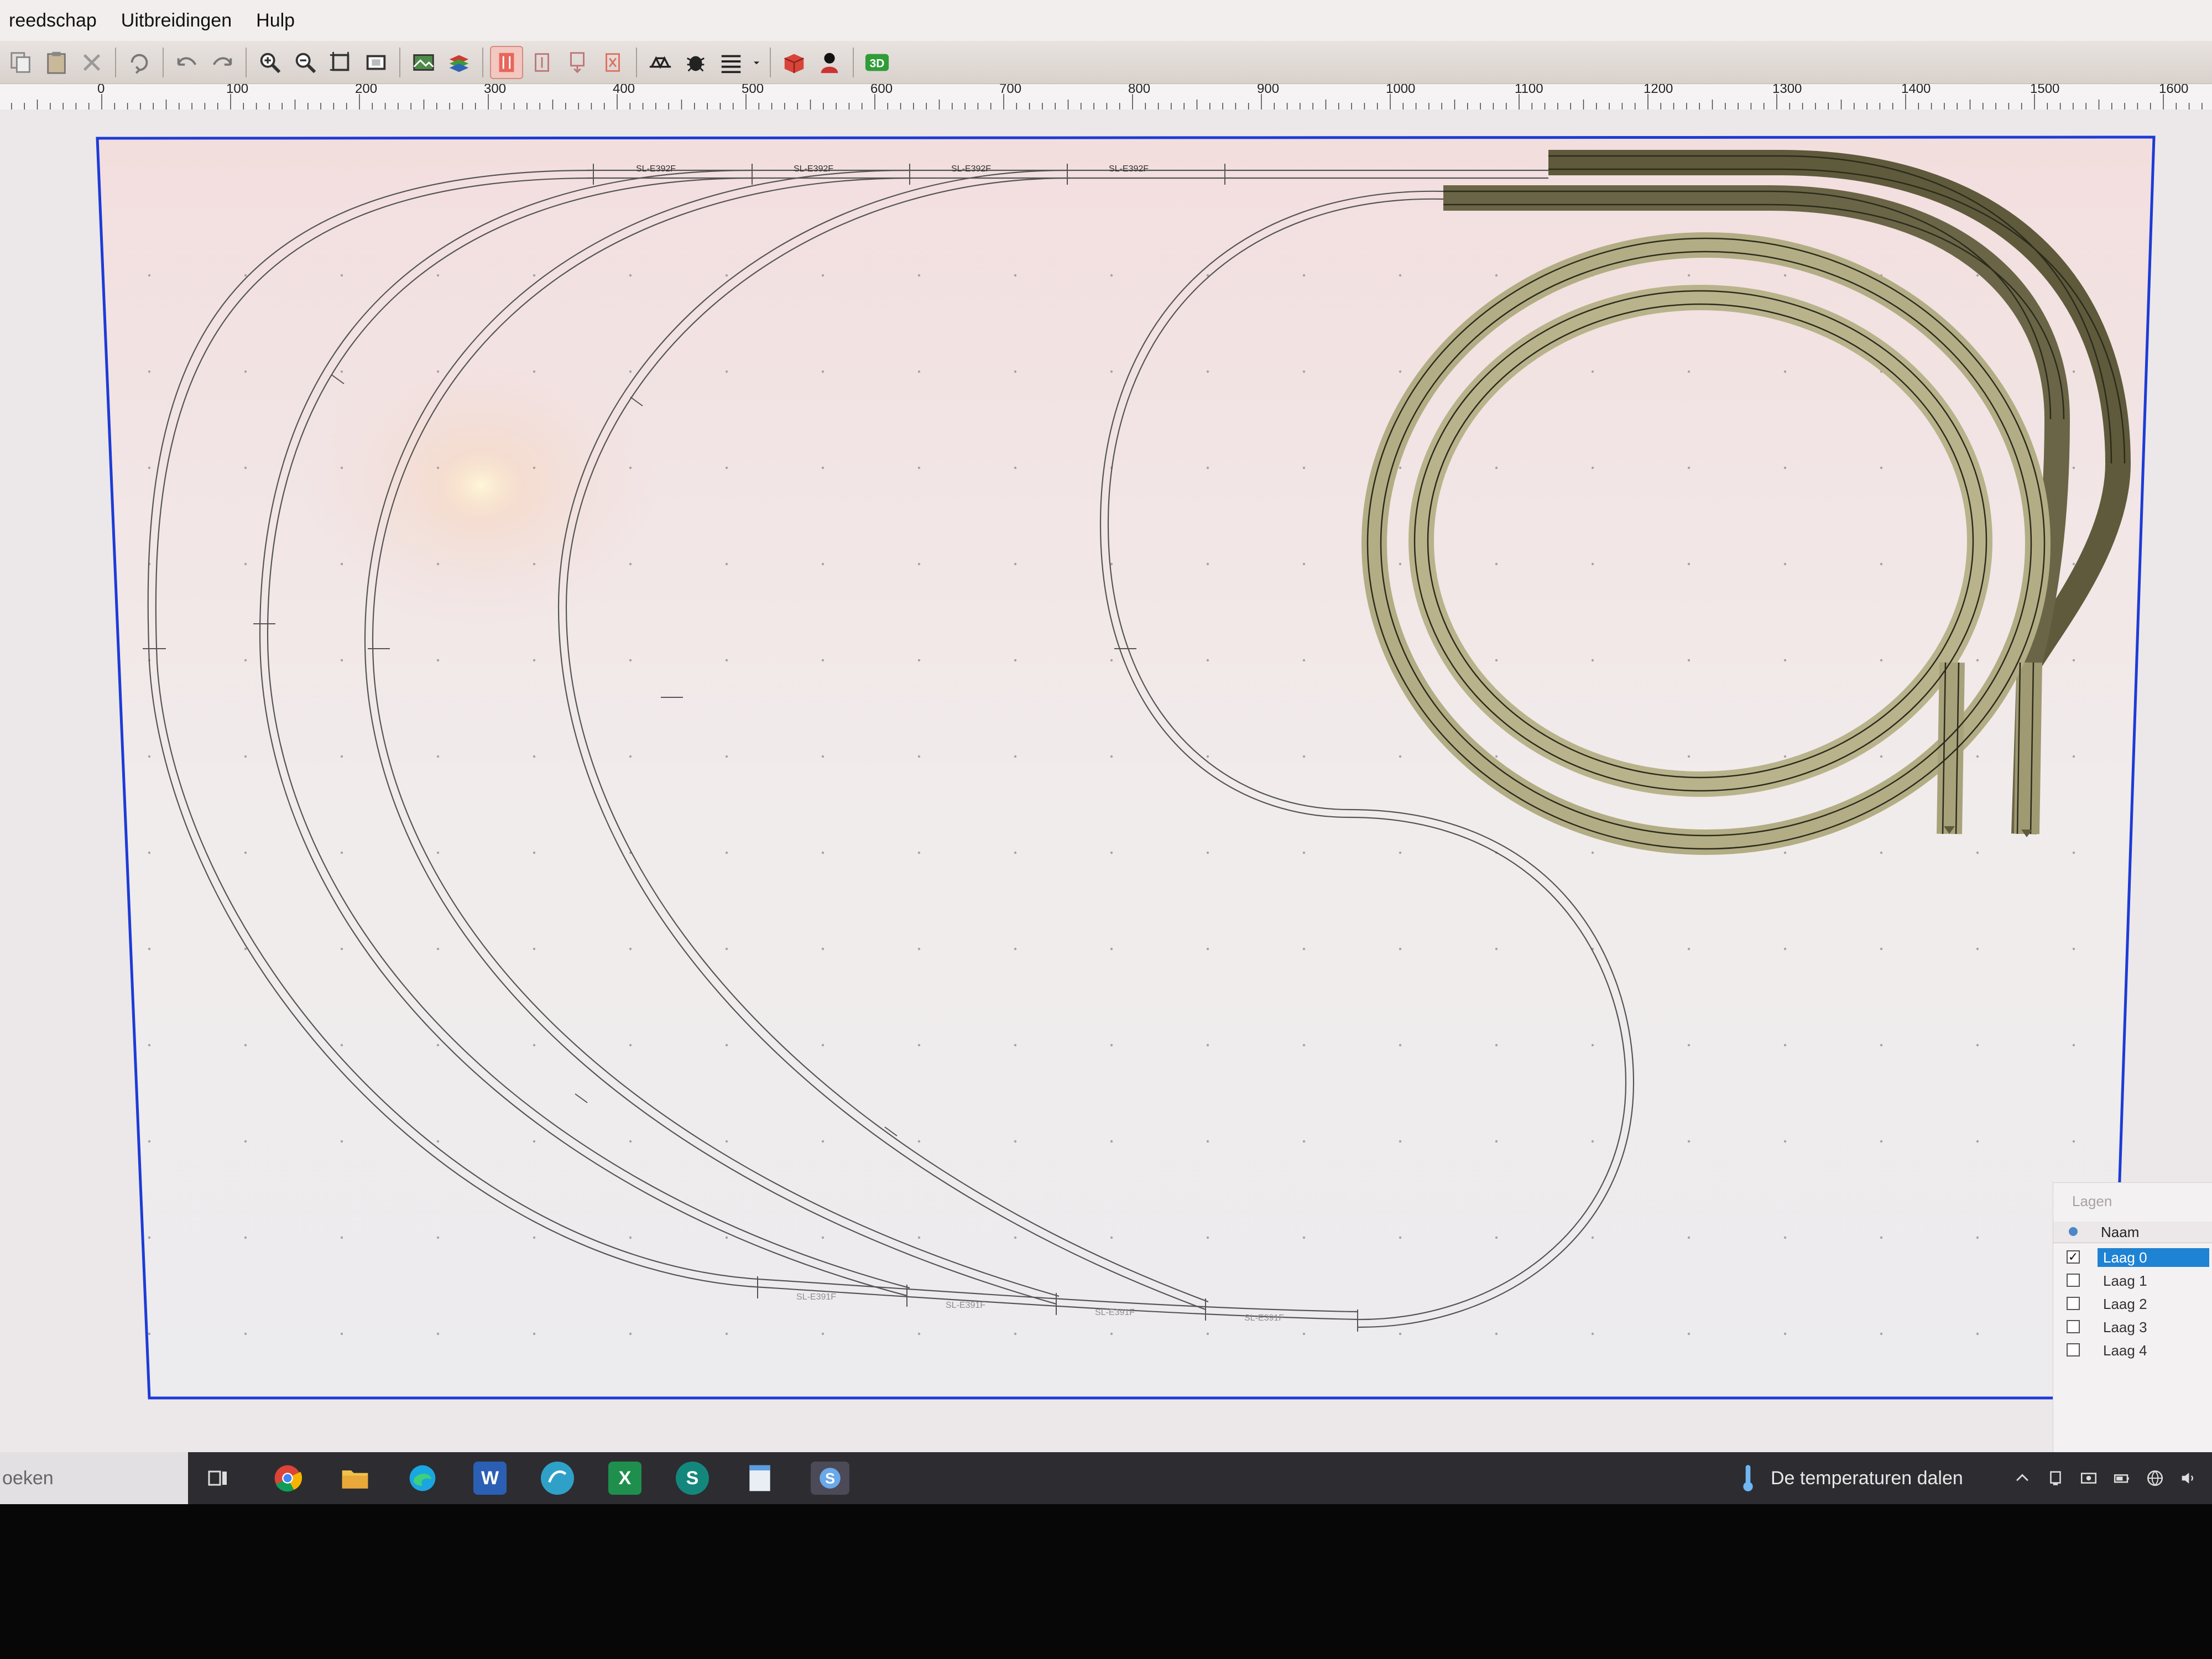 This screenshot has height=1659, width=2212. Describe the element at coordinates (625, 1479) in the screenshot. I see `excel-icon: X` at that location.